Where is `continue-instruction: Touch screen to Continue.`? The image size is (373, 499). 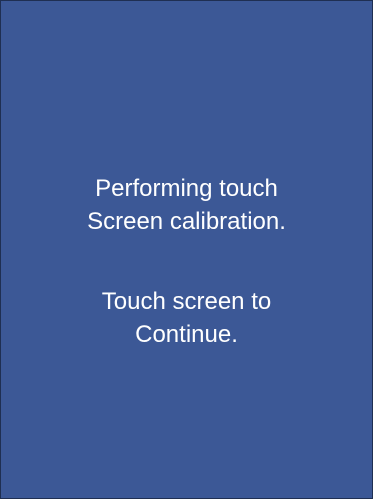
continue-instruction: Touch screen to Continue. is located at coordinates (186, 318).